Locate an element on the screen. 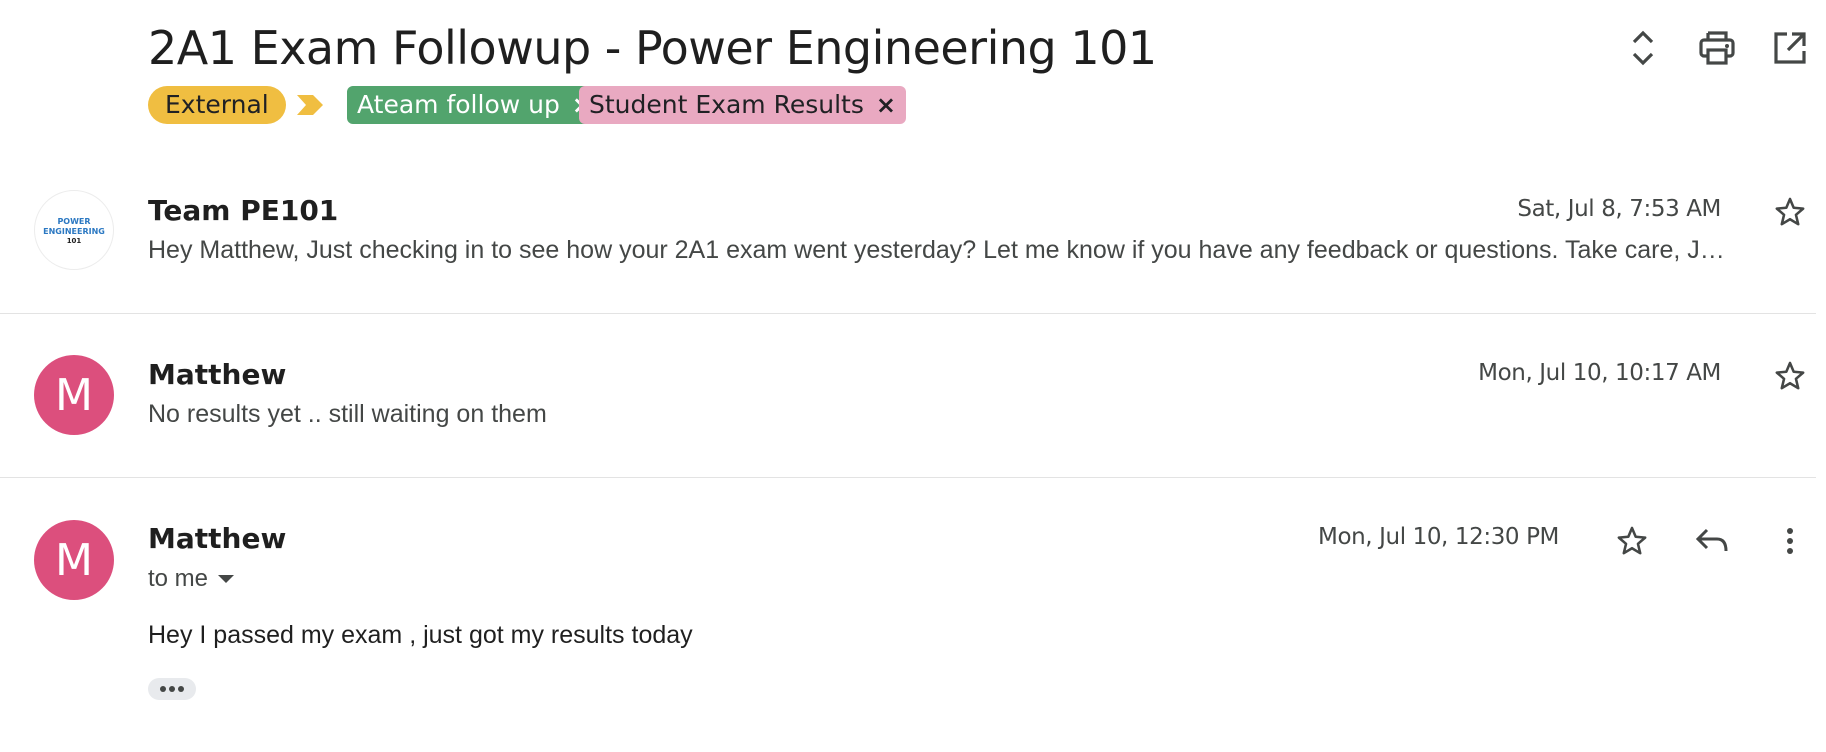  label-ateam-text: Ateam follow up is located at coordinates (458, 104).